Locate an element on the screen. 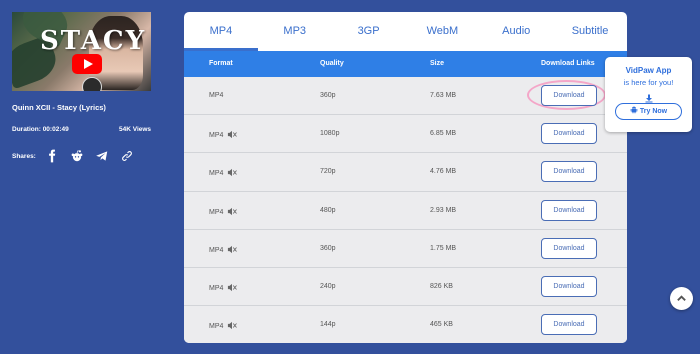  shares-label: Shares: is located at coordinates (24, 156).